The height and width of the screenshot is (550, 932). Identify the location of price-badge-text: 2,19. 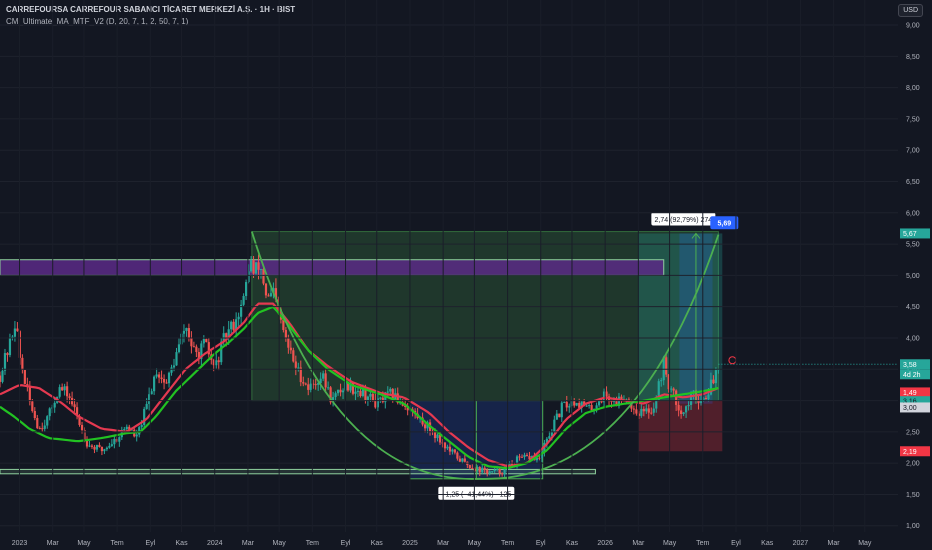
(910, 452).